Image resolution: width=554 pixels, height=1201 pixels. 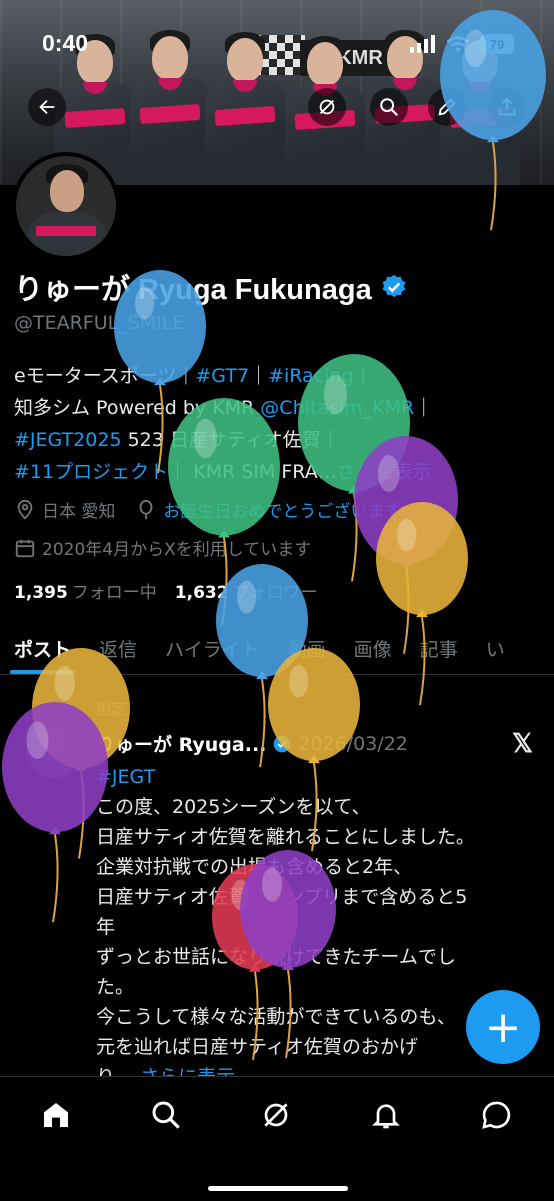 What do you see at coordinates (42, 648) in the screenshot?
I see `tab-posts: ポスト` at bounding box center [42, 648].